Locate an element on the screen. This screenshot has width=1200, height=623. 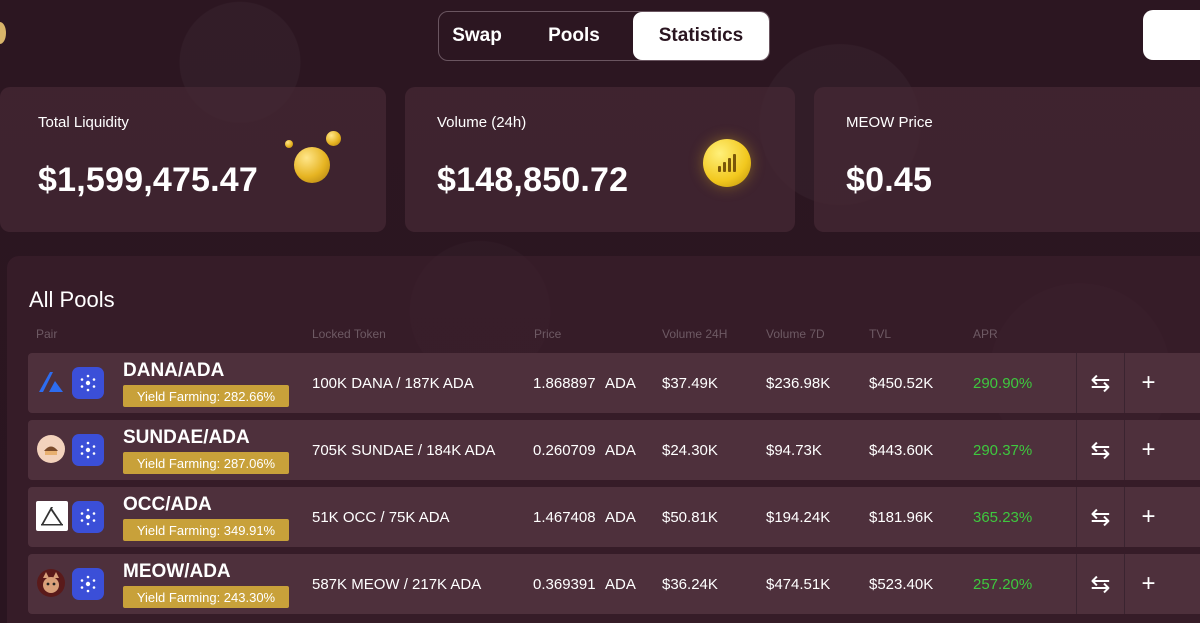
pair-name: OCC/ADA is located at coordinates (167, 504).